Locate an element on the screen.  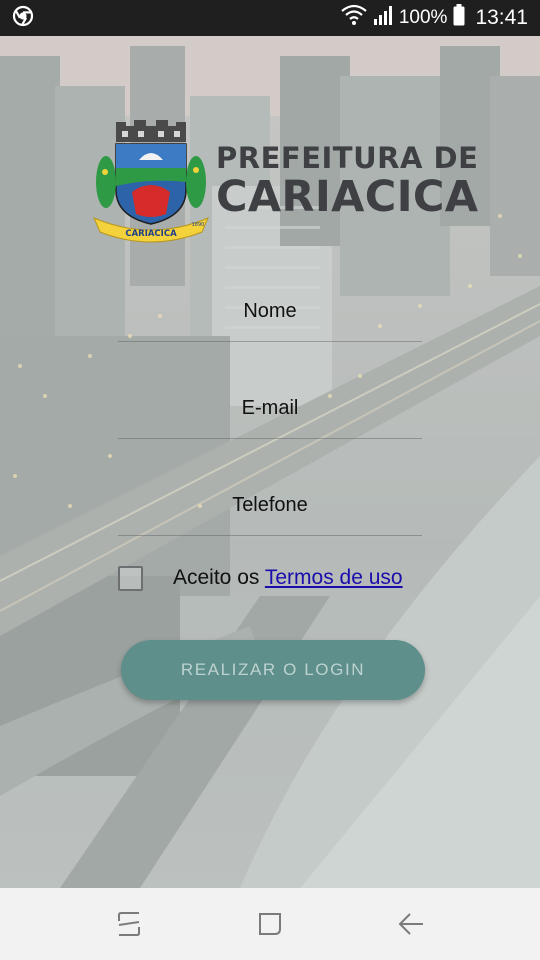
wifi-icon is located at coordinates (354, 18).